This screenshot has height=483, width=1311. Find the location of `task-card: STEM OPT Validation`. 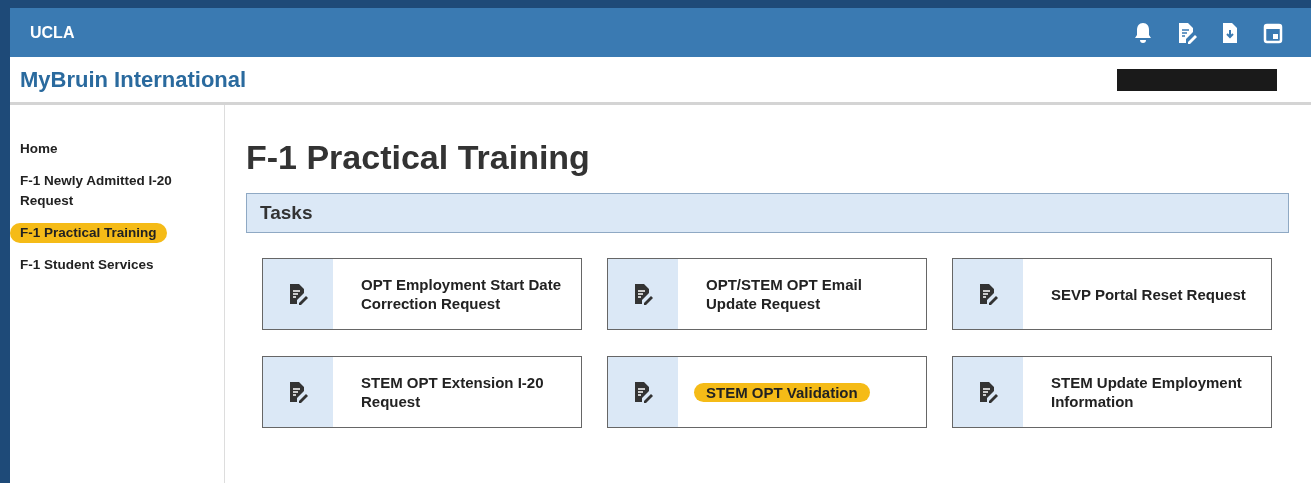

task-card: STEM OPT Validation is located at coordinates (767, 392).